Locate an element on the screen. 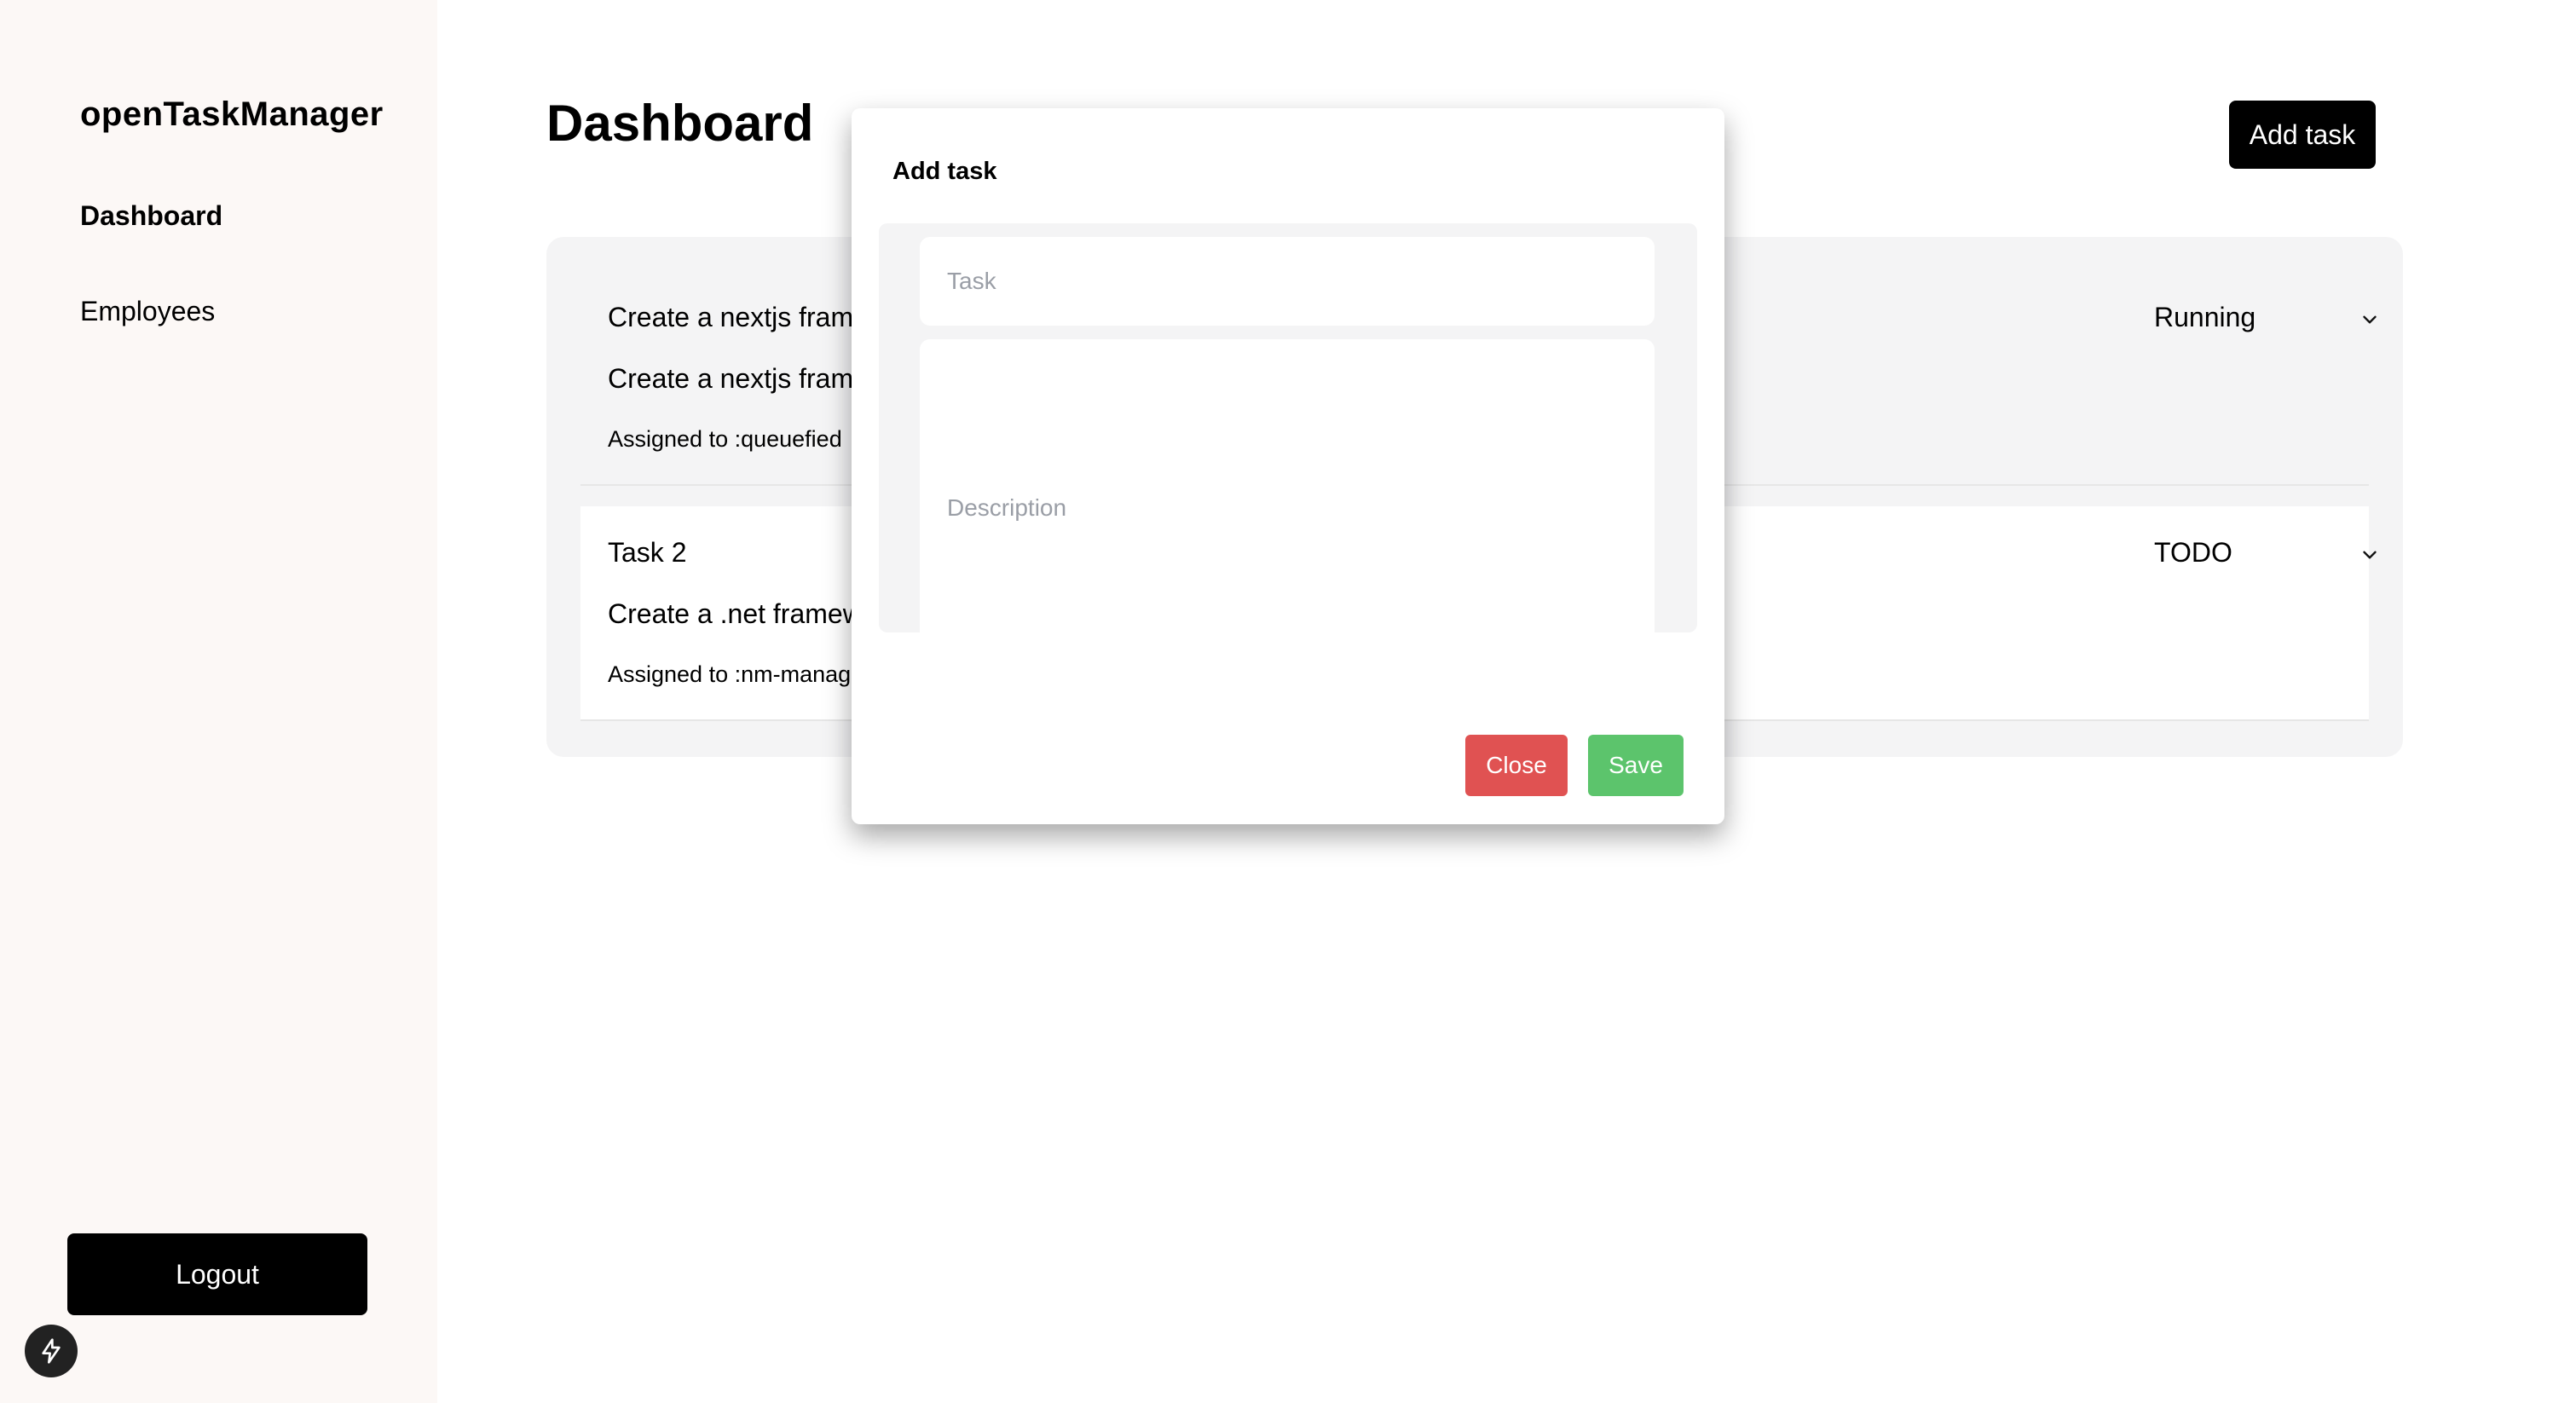 The image size is (2576, 1403). status-dropdown: Running is located at coordinates (2268, 318).